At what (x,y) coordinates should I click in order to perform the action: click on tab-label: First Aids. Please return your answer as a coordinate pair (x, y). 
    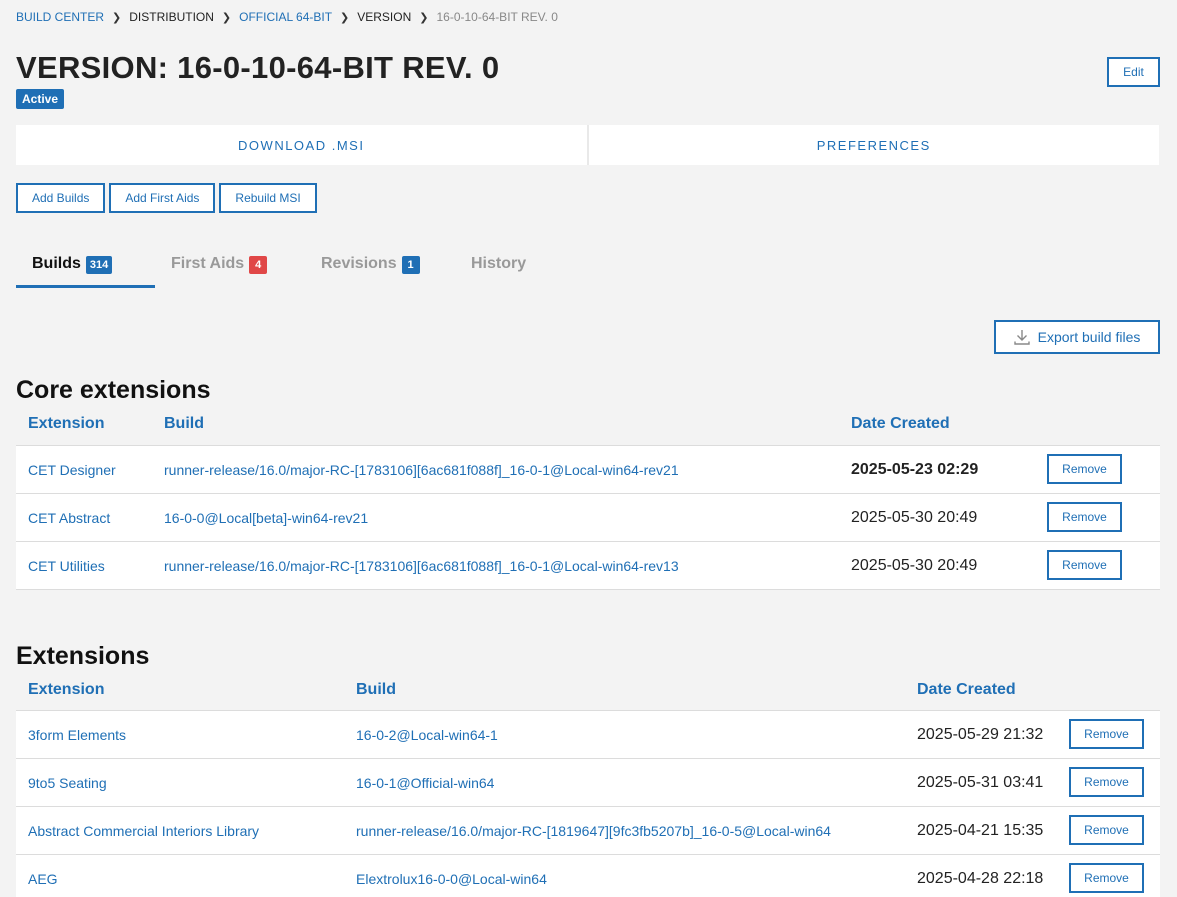
    Looking at the image, I should click on (208, 263).